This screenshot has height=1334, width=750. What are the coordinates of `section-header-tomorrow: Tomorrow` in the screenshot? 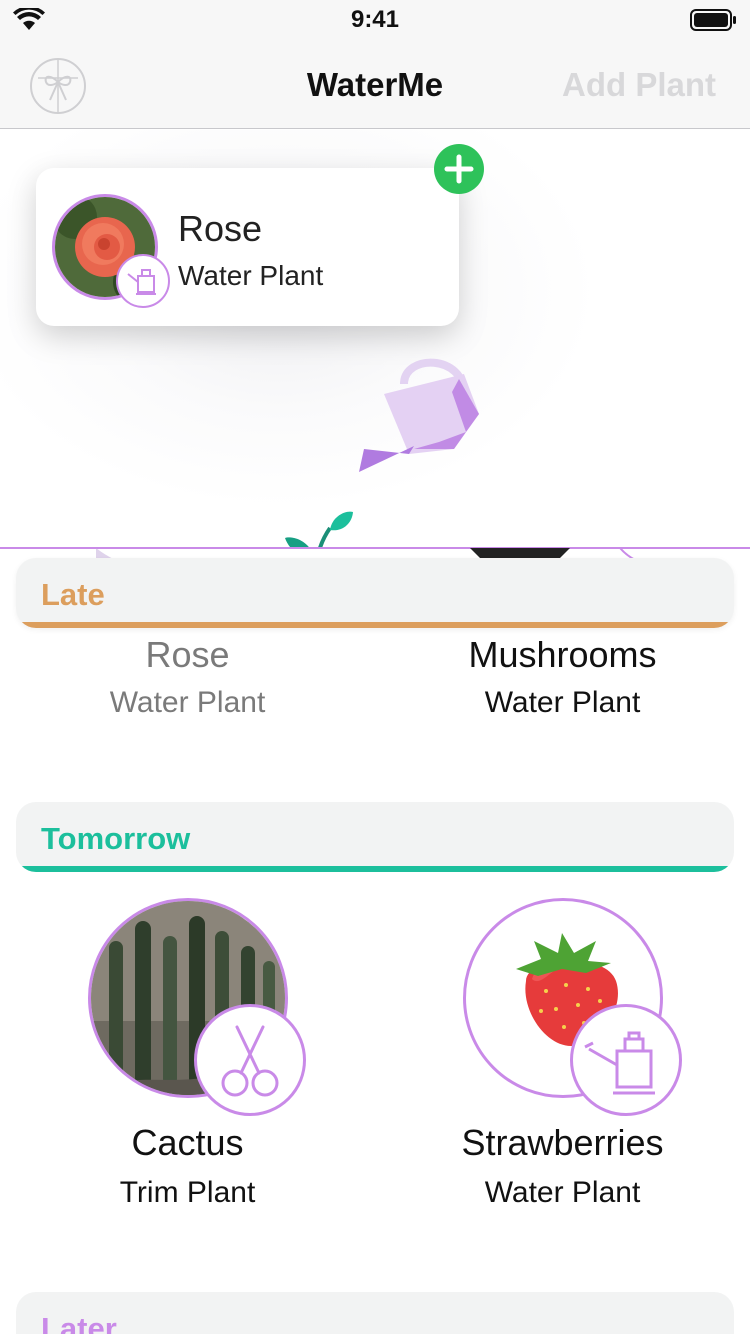 It's located at (375, 837).